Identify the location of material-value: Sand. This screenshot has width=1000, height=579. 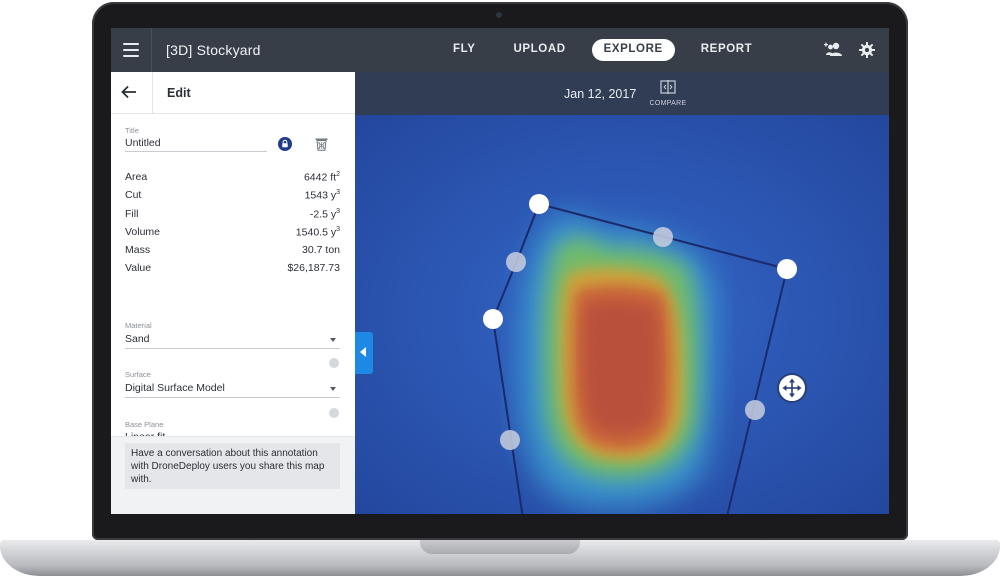
(137, 339).